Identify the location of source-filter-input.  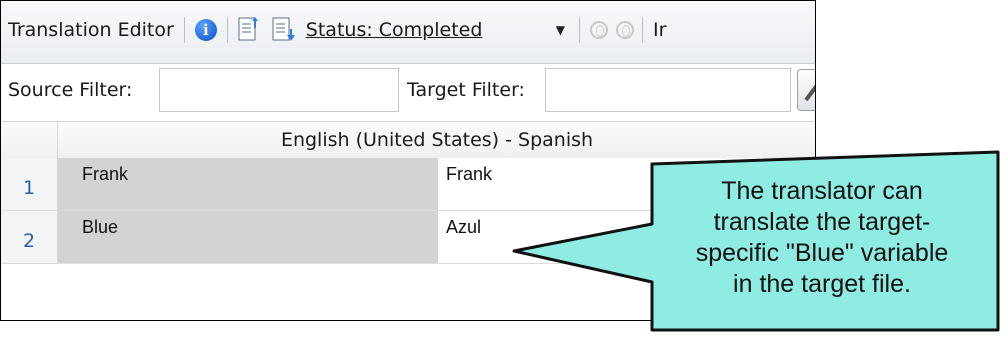
(279, 90).